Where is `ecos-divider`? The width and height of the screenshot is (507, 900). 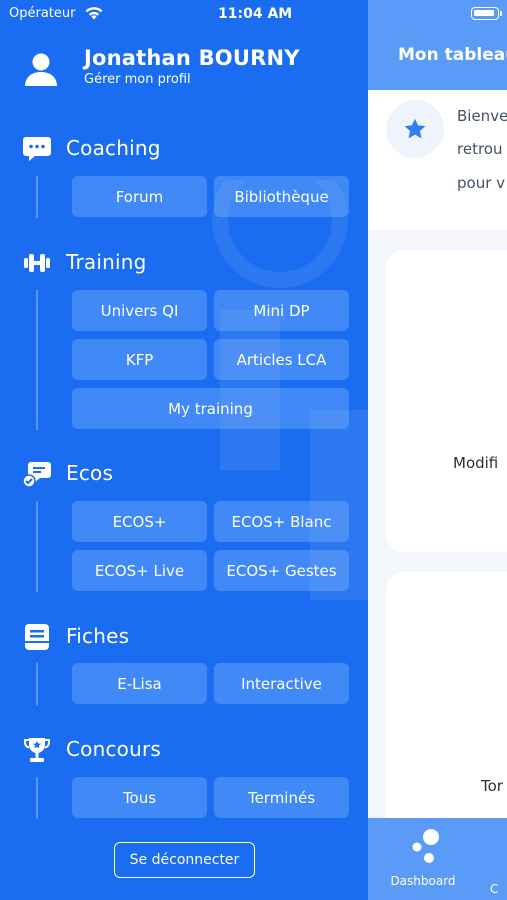
ecos-divider is located at coordinates (37, 546).